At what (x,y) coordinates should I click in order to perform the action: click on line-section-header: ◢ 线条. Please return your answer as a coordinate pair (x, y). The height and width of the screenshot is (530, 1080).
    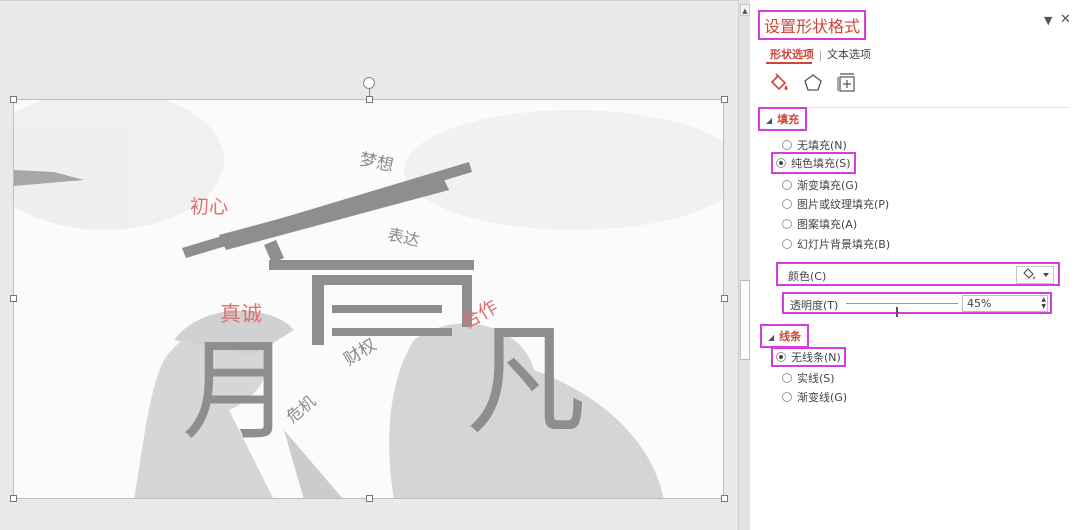
    Looking at the image, I should click on (785, 336).